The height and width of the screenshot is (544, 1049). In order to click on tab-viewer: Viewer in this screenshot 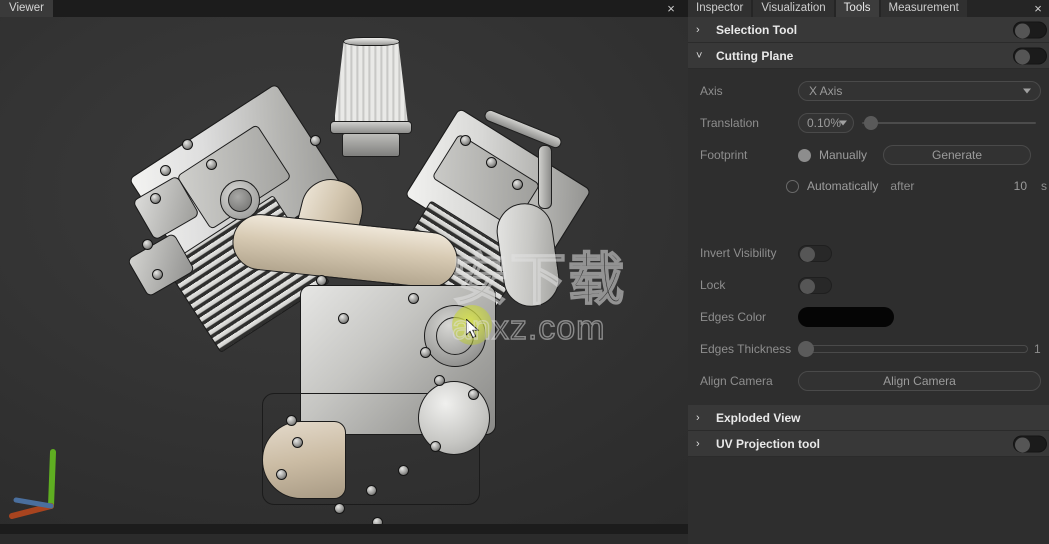, I will do `click(26, 8)`.